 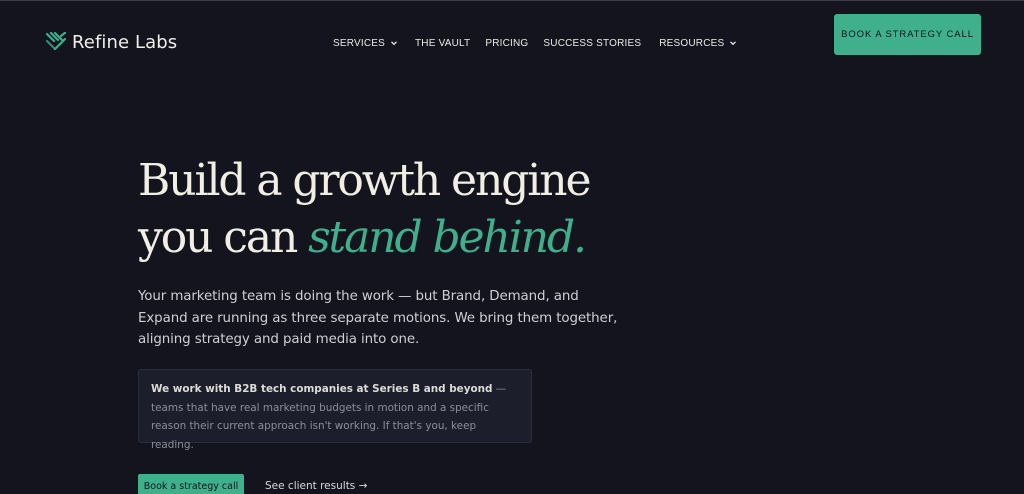 I want to click on nav-item-label: PRICING, so click(x=507, y=43).